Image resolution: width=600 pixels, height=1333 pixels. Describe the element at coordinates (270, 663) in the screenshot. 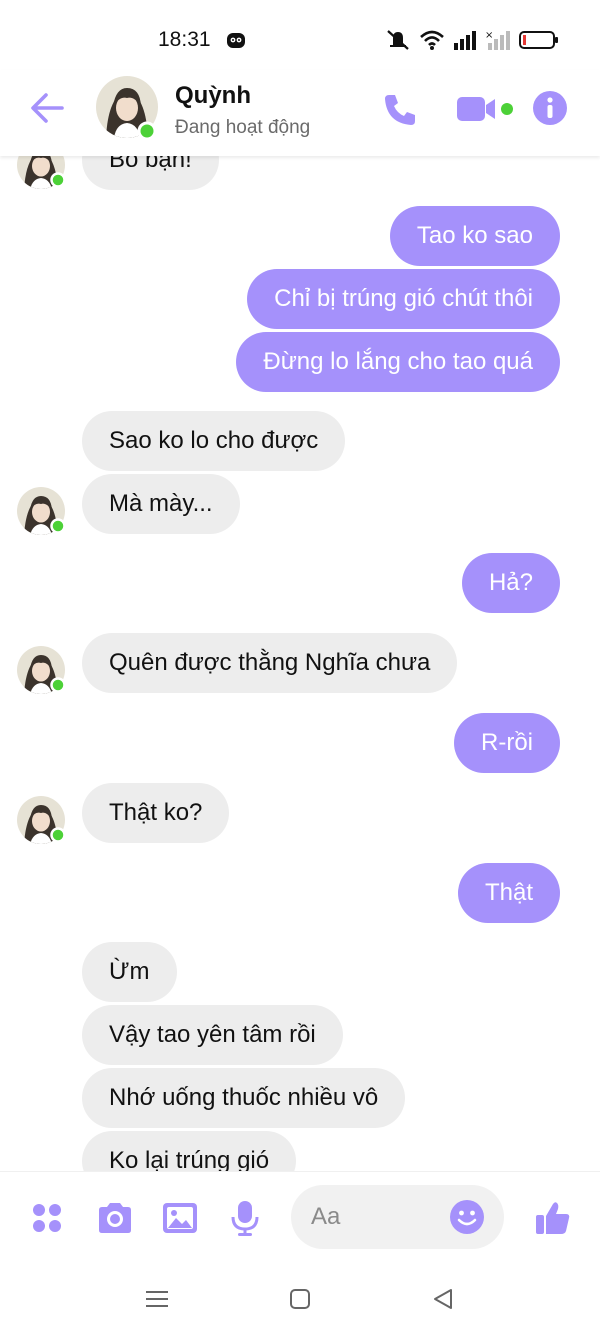

I see `message-incoming: Quên được thằng Nghĩa chưa` at that location.